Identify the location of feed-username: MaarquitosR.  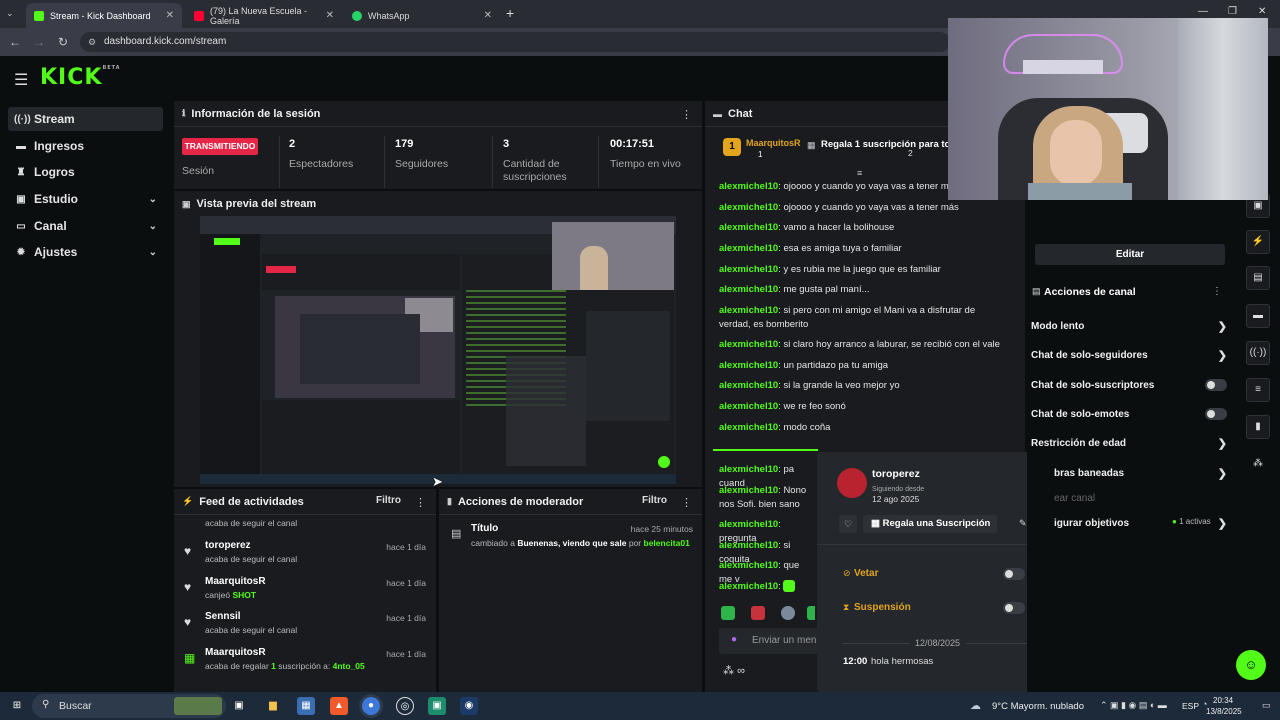
(235, 652).